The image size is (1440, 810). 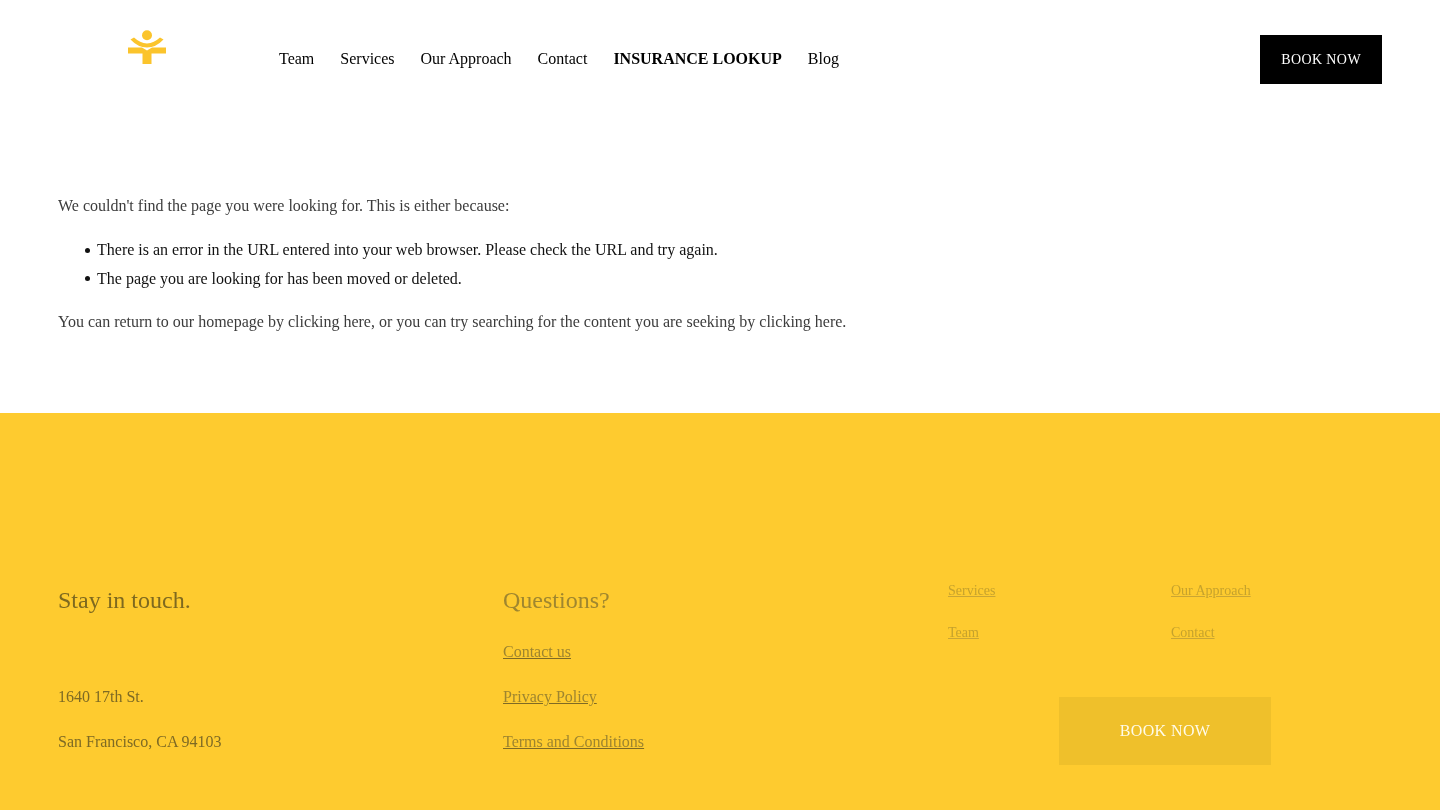 I want to click on text-link: clicking here, so click(x=329, y=322).